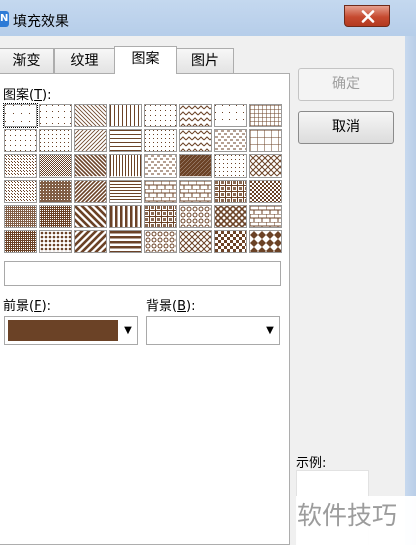 The width and height of the screenshot is (416, 545). I want to click on plaid-pattern-icon, so click(160, 216).